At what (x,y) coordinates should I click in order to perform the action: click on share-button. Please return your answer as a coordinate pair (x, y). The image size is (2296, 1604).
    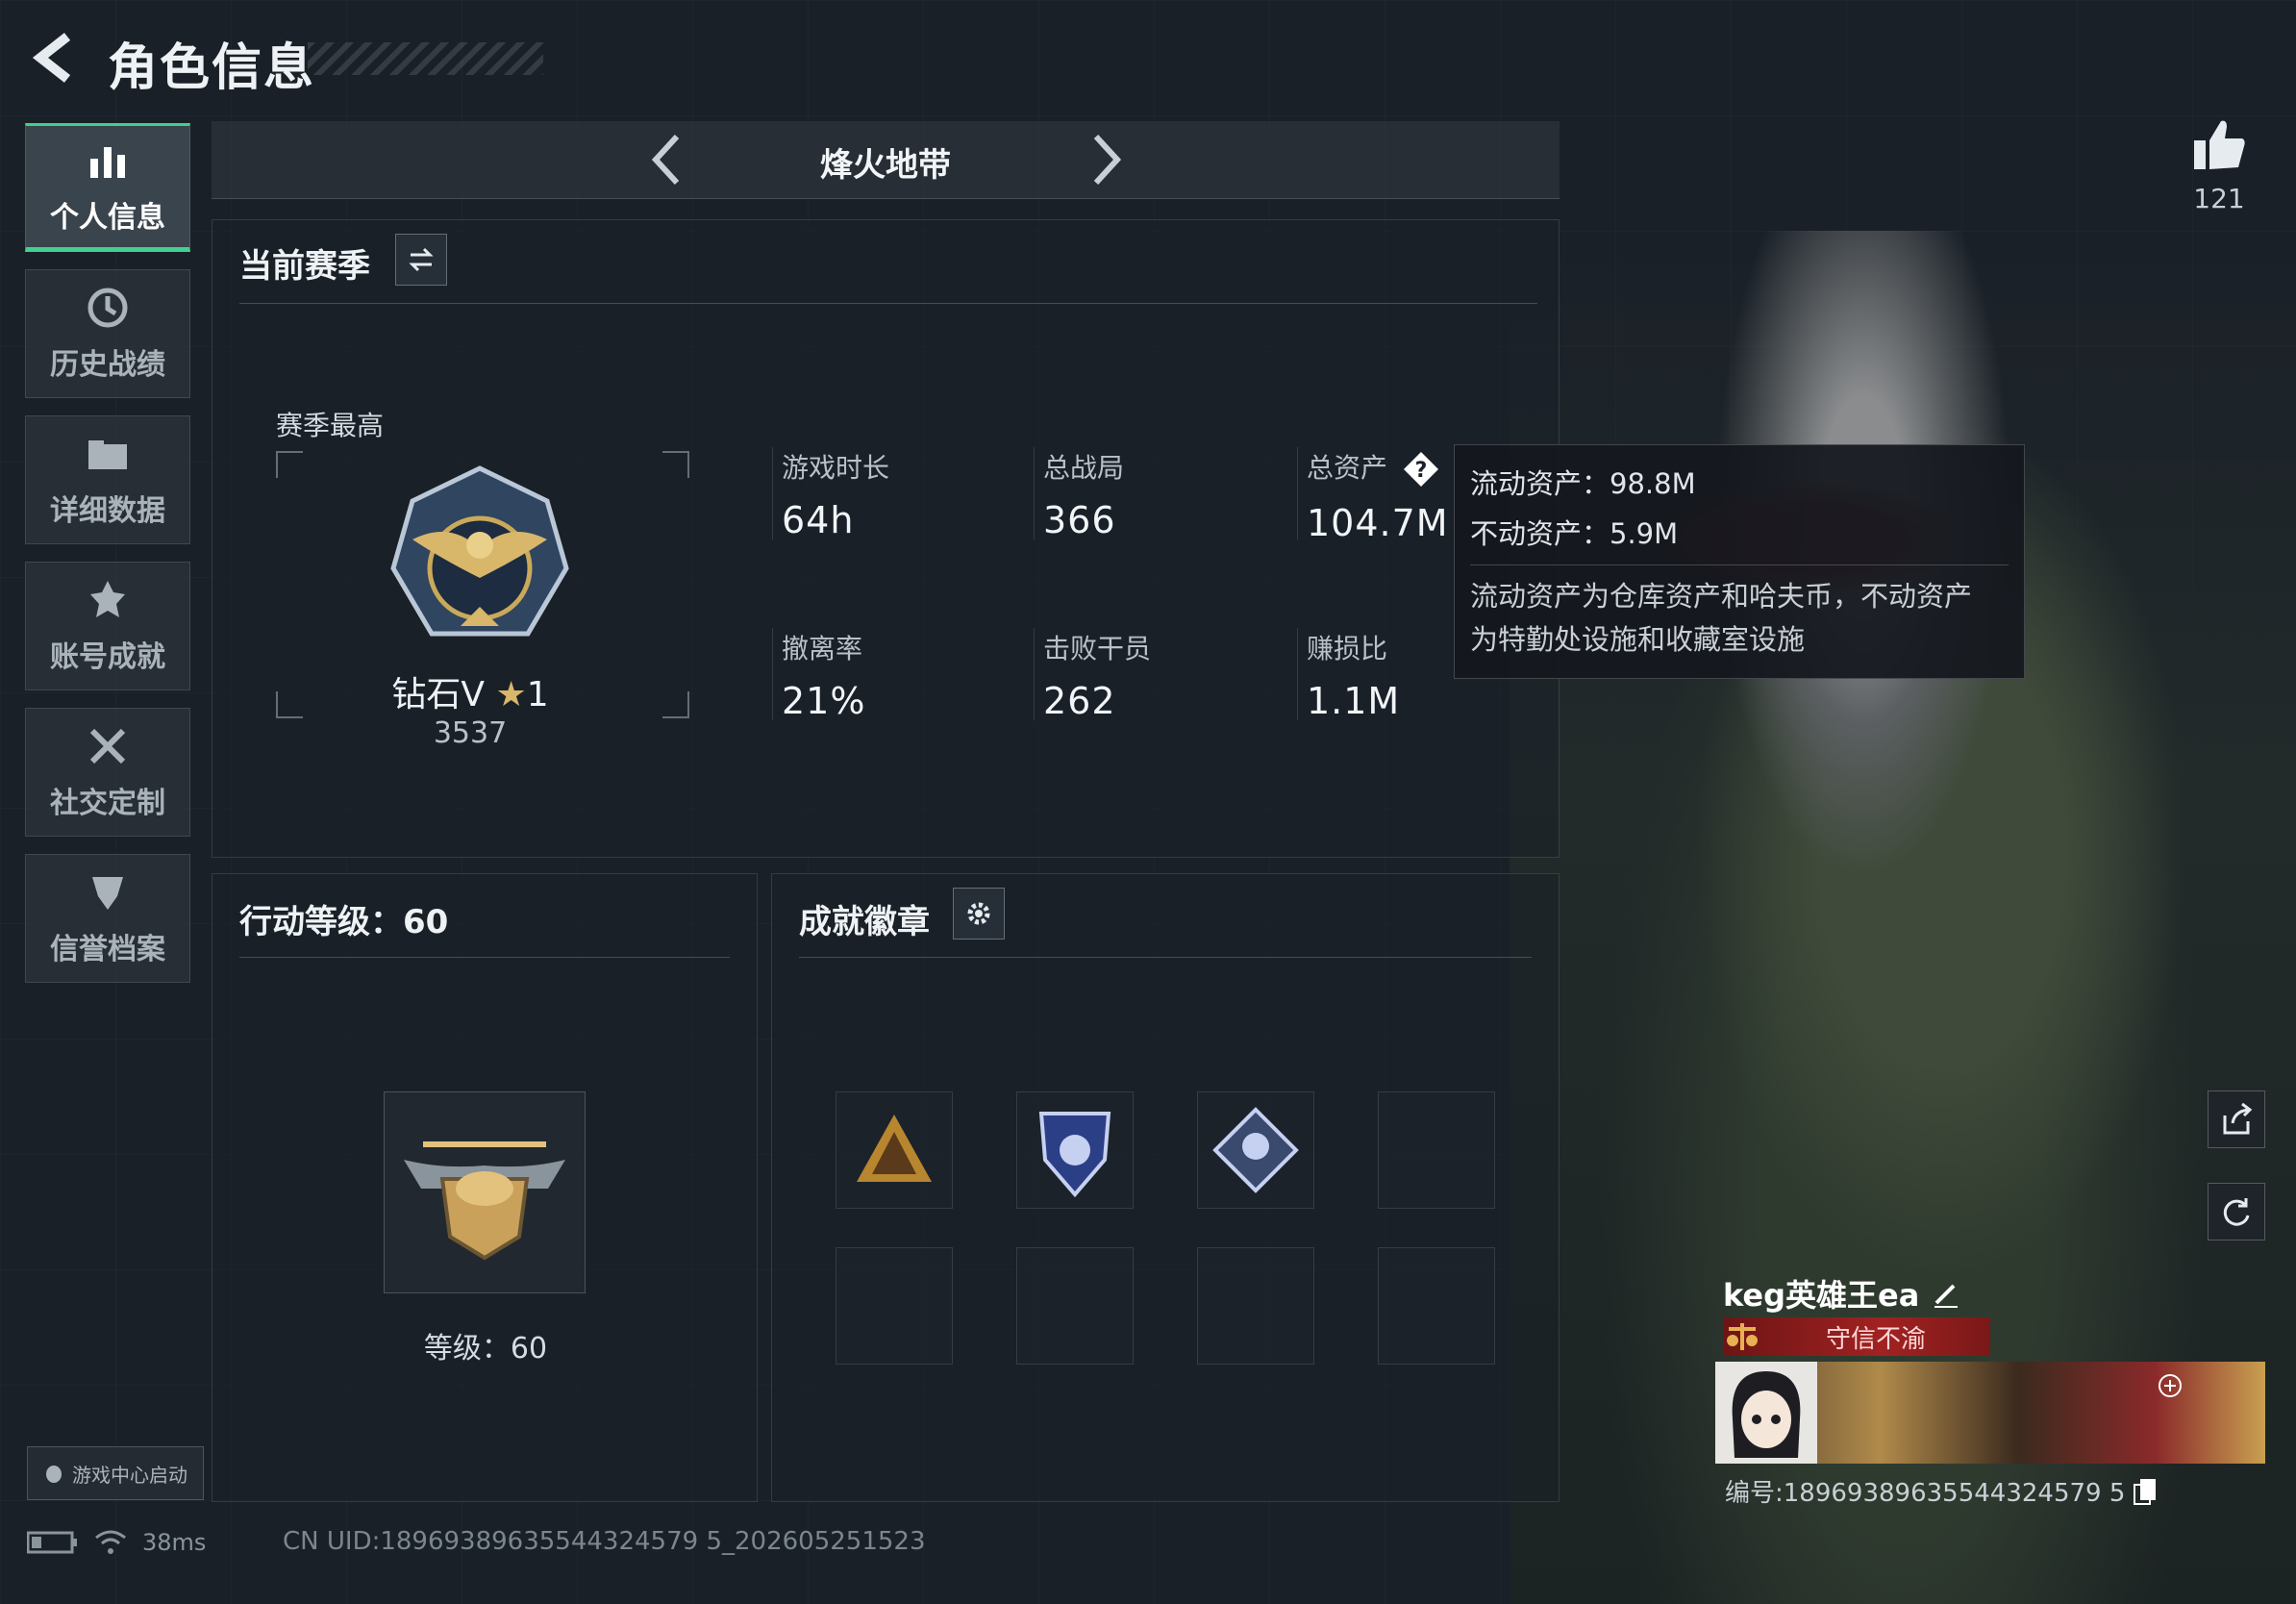
    Looking at the image, I should click on (2236, 1119).